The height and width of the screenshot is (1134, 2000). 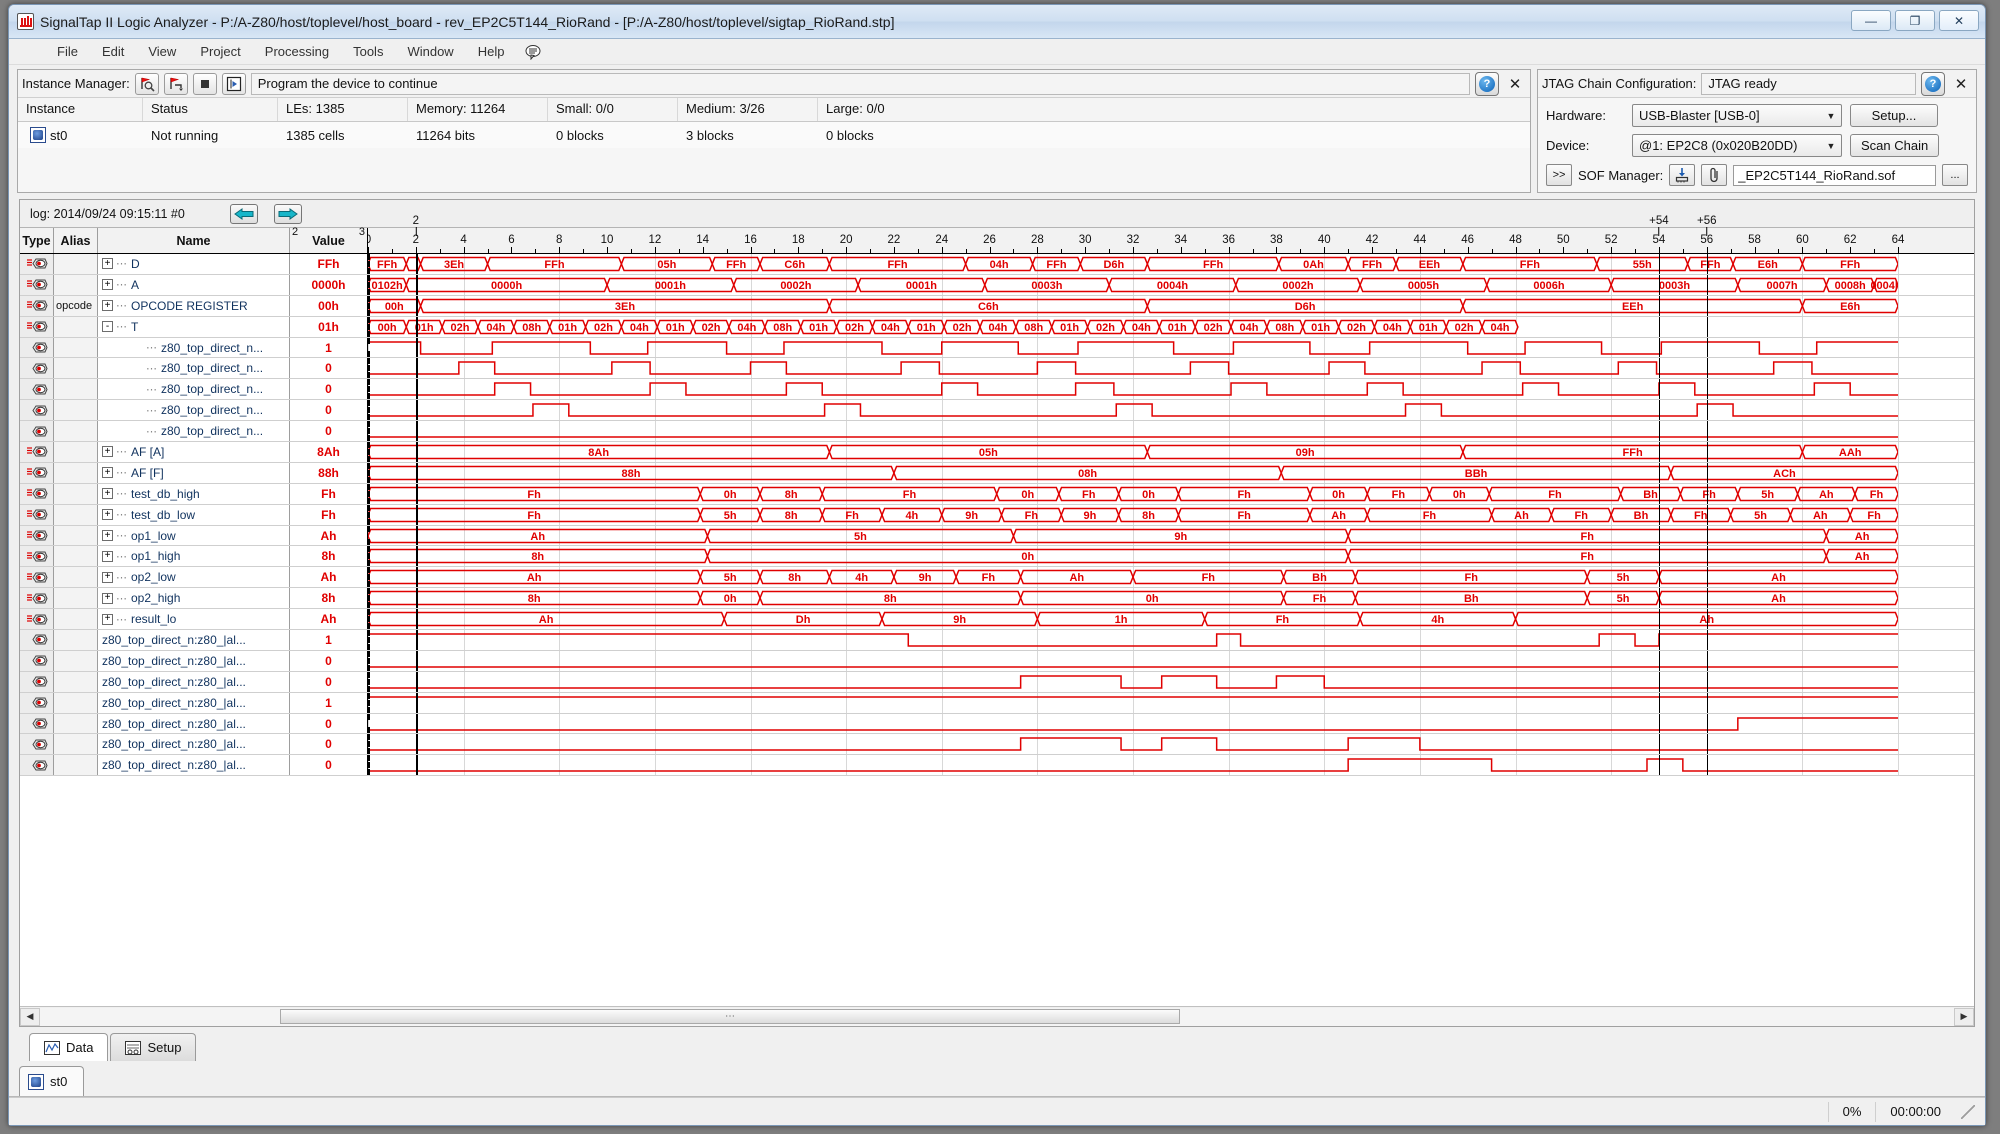 What do you see at coordinates (730, 1016) in the screenshot?
I see `scroll-thumb: ⋯` at bounding box center [730, 1016].